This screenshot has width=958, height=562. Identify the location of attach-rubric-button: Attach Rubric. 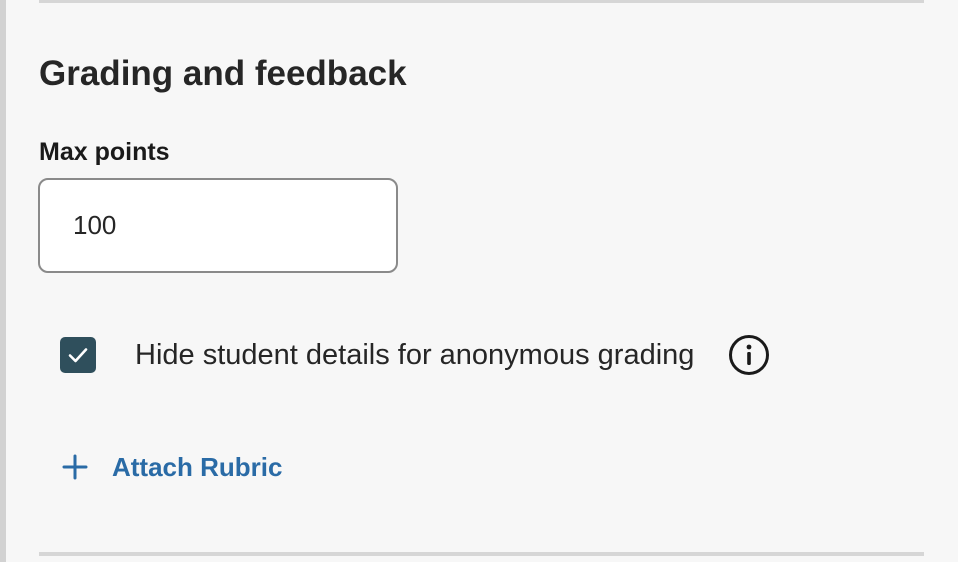
(172, 467).